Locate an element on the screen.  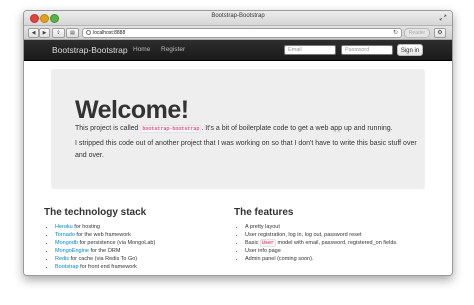
tech-link-mongodb: Mongodb is located at coordinates (66, 243).